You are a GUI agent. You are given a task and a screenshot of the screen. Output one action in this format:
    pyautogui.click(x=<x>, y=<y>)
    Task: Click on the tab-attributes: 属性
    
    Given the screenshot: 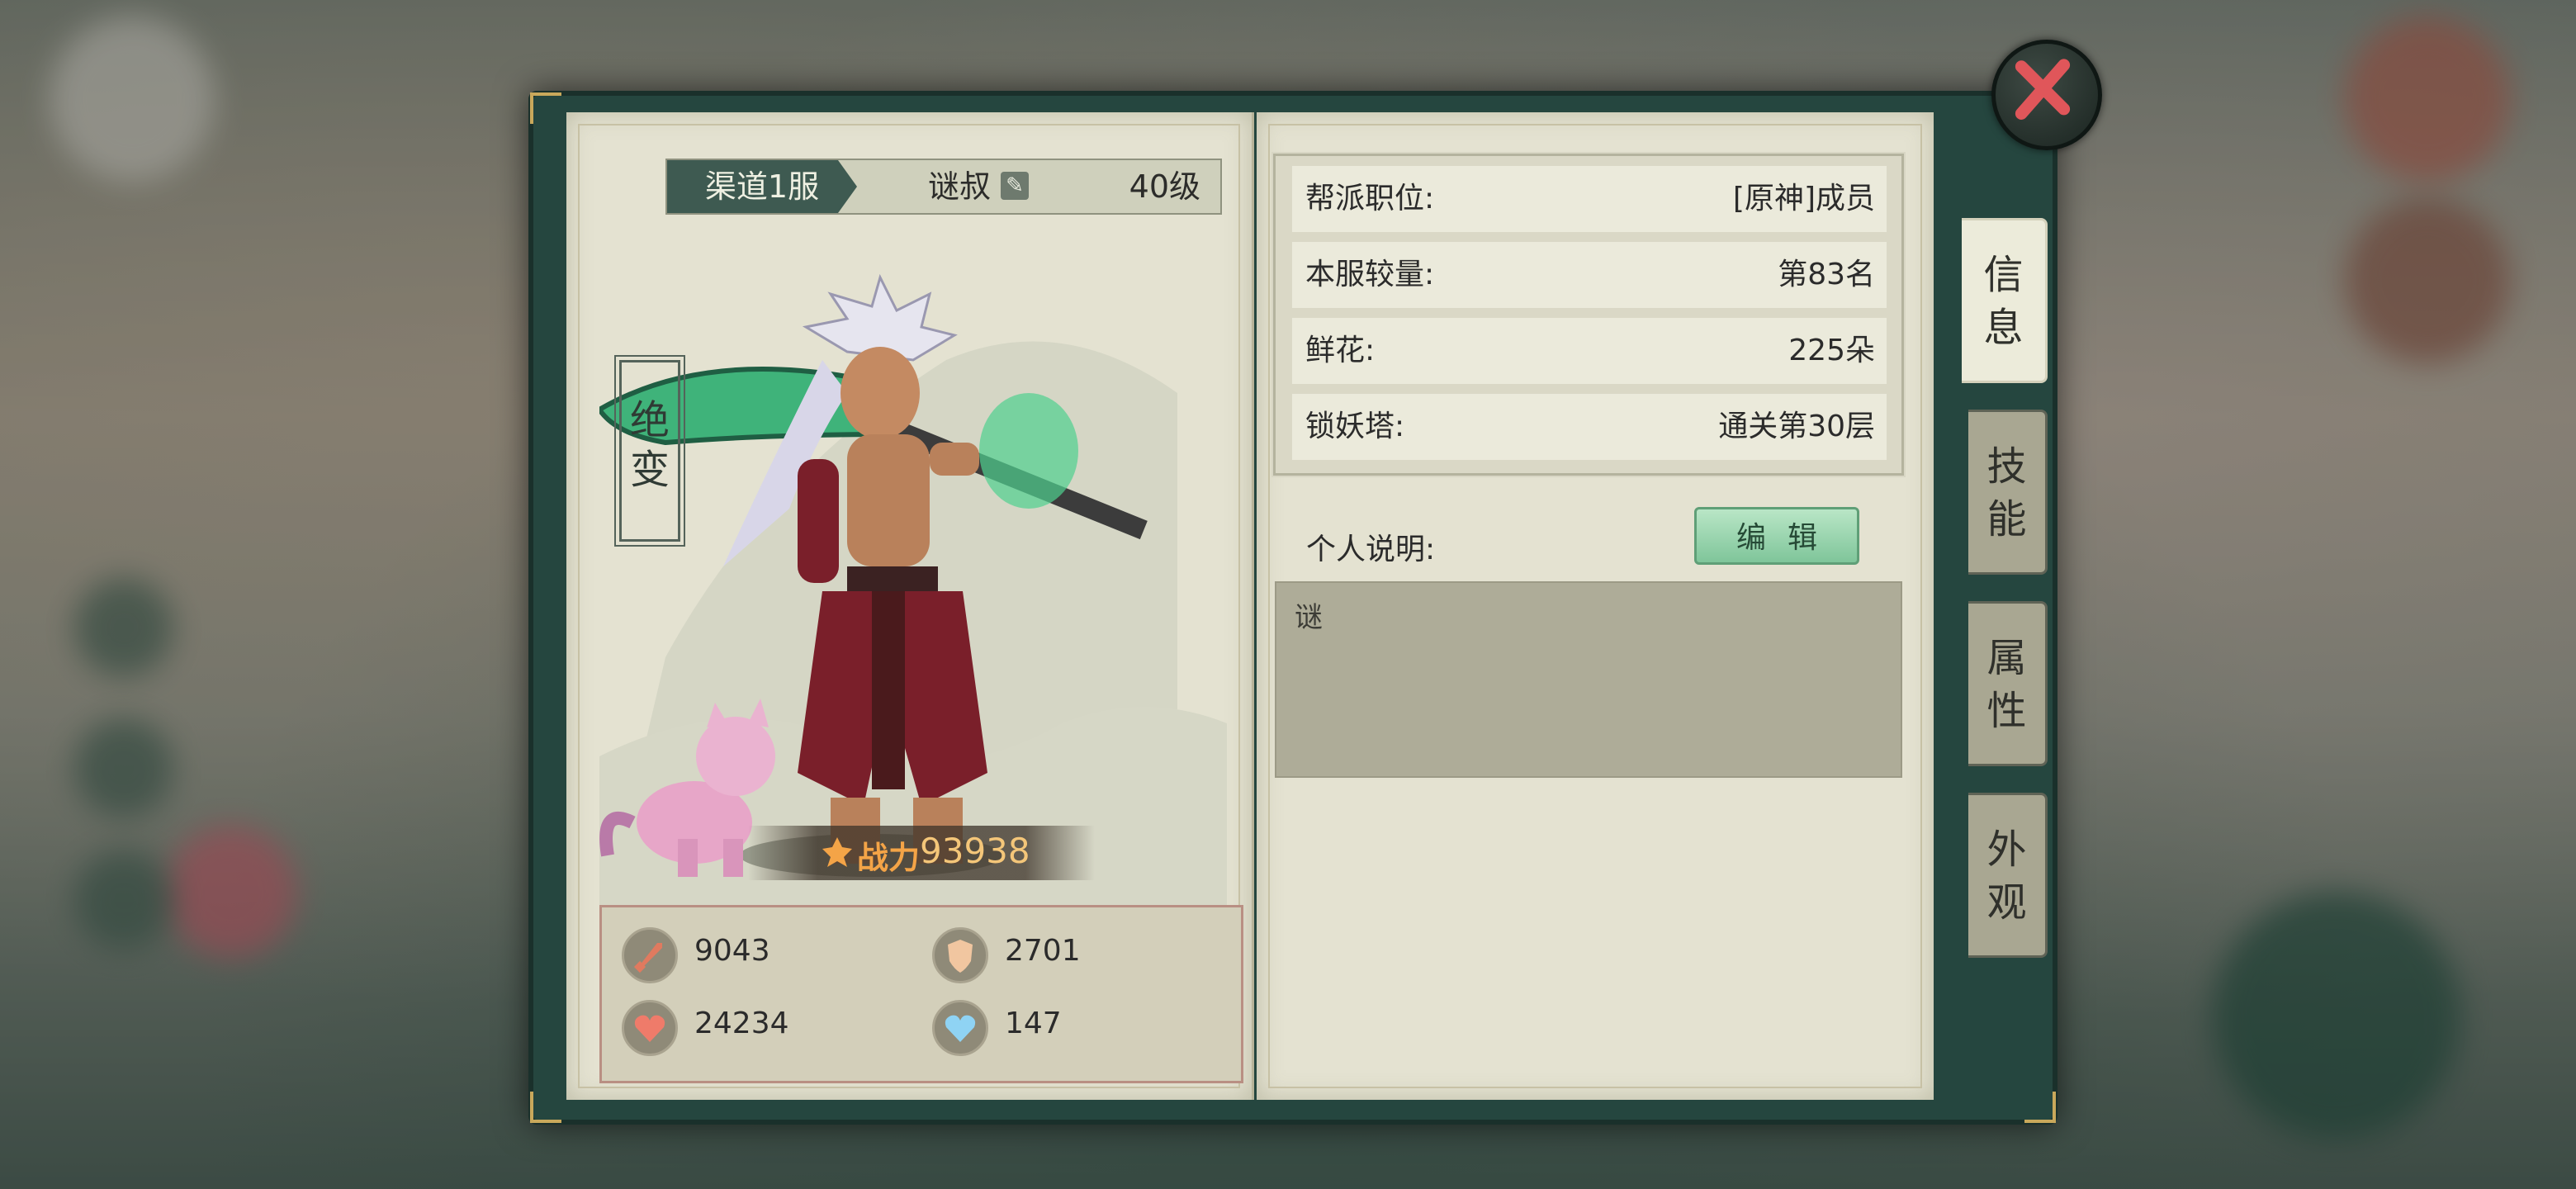 What is the action you would take?
    pyautogui.click(x=2008, y=683)
    